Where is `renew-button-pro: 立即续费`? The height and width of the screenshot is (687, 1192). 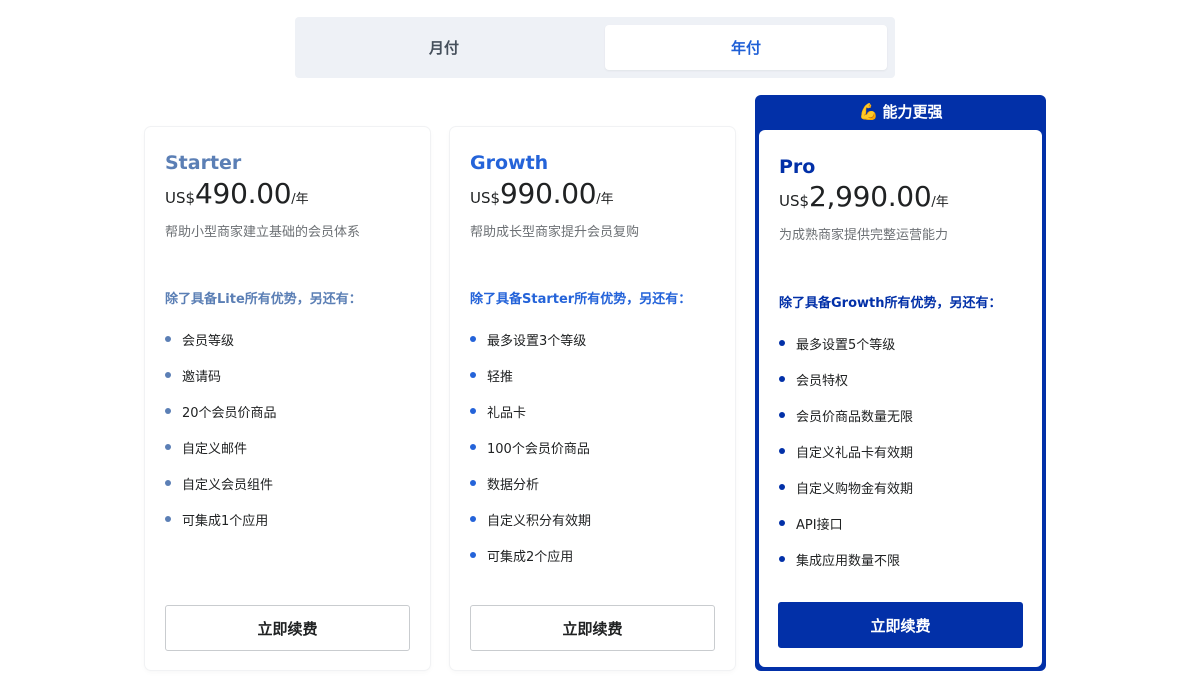
renew-button-pro: 立即续费 is located at coordinates (900, 625).